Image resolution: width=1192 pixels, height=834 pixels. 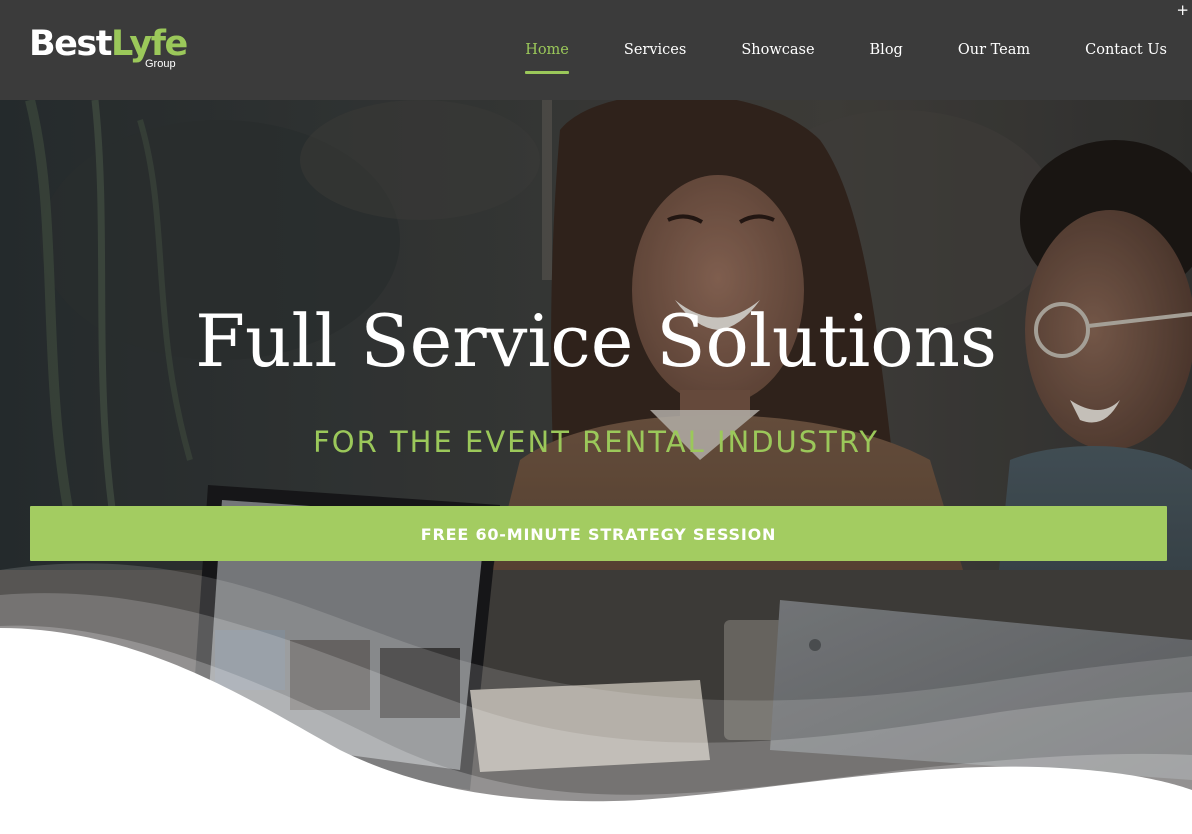 I want to click on nav-item-contact-us: Contact Us, so click(x=1126, y=50).